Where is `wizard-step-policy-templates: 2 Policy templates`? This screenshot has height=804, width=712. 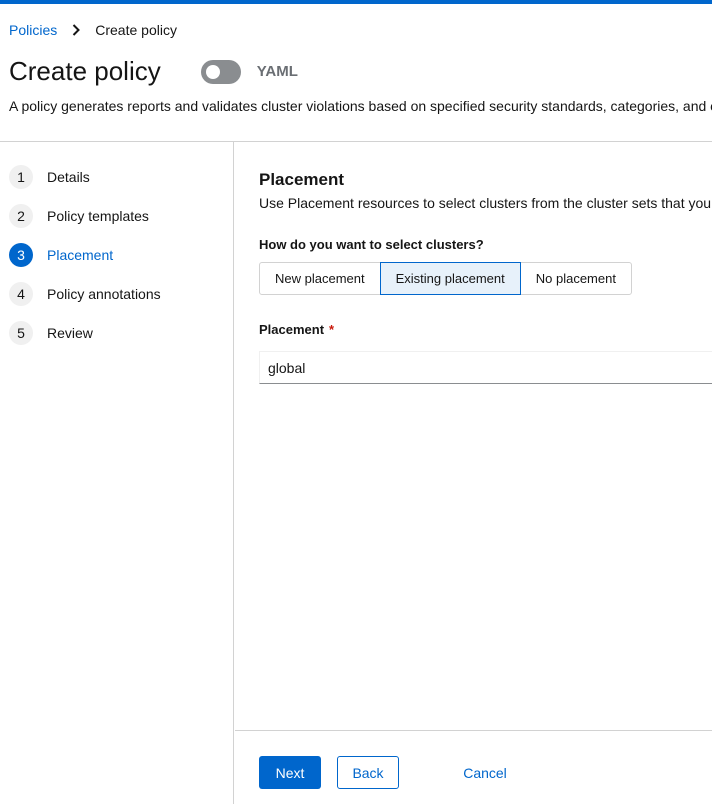
wizard-step-policy-templates: 2 Policy templates is located at coordinates (79, 216).